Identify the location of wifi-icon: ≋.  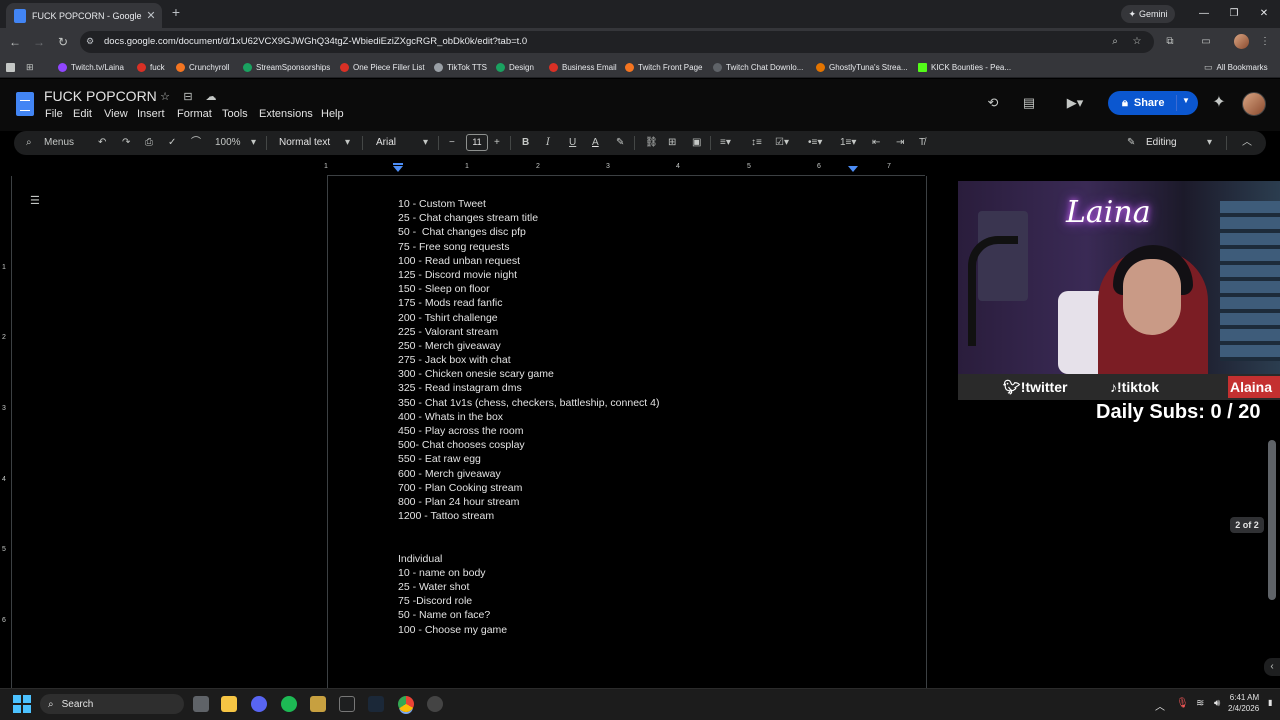
(1200, 703).